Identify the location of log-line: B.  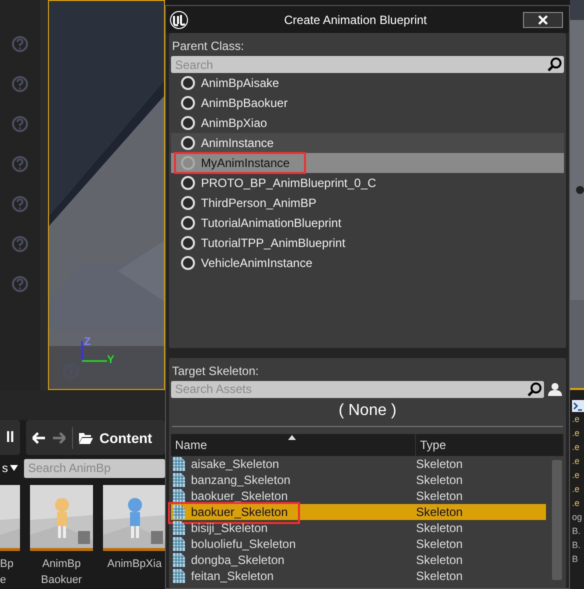
(575, 559).